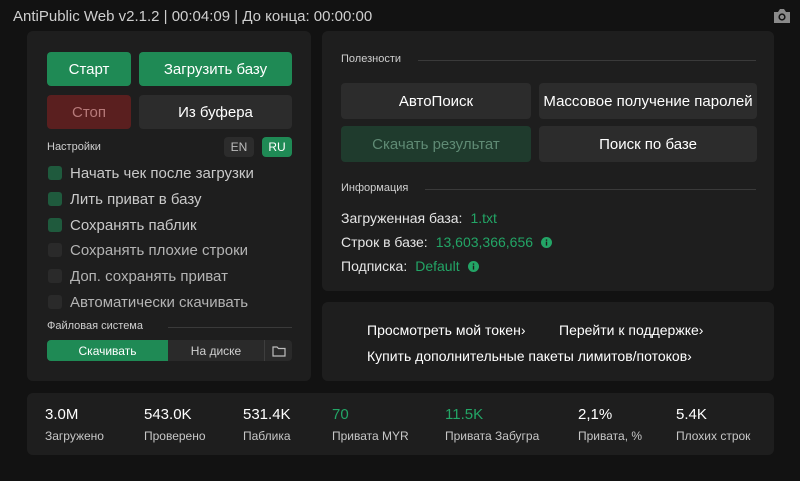  What do you see at coordinates (464, 414) in the screenshot?
I see `stat-value: 11.5K` at bounding box center [464, 414].